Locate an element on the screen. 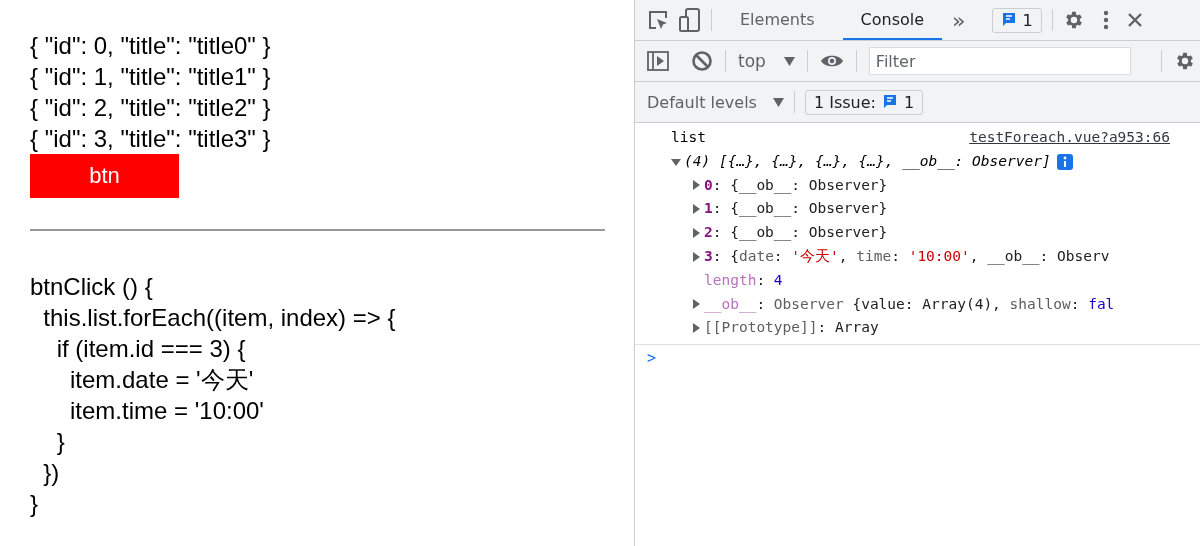 The image size is (1200, 546). code-line: btnClick () { is located at coordinates (92, 287).